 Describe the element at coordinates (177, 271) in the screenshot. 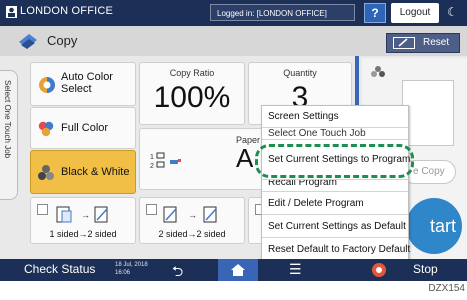

I see `back-icon: ⮌` at that location.